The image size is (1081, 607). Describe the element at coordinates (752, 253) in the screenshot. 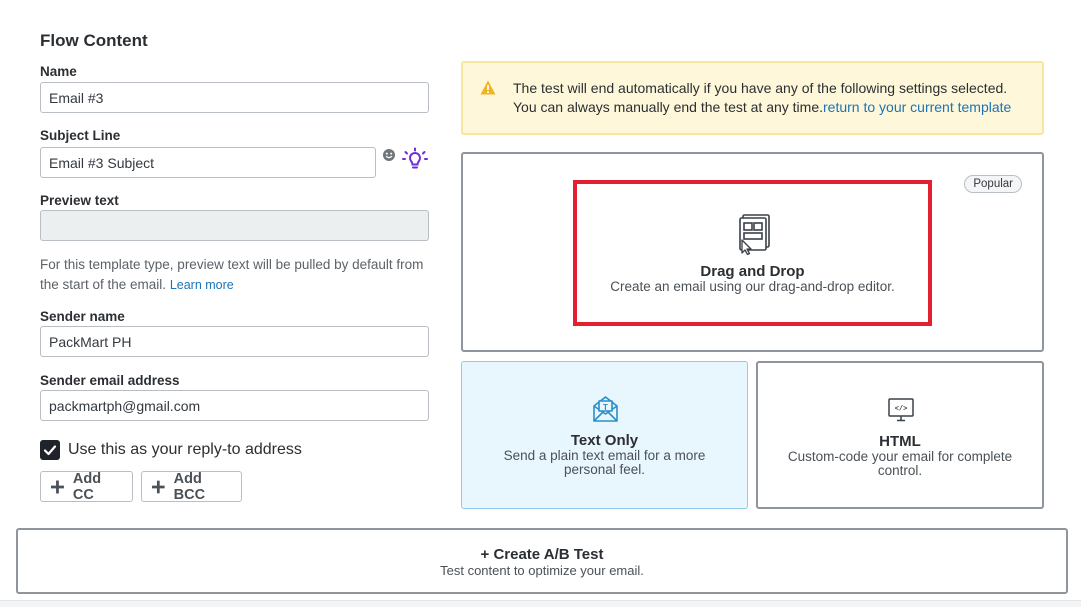

I see `highlight-box` at that location.